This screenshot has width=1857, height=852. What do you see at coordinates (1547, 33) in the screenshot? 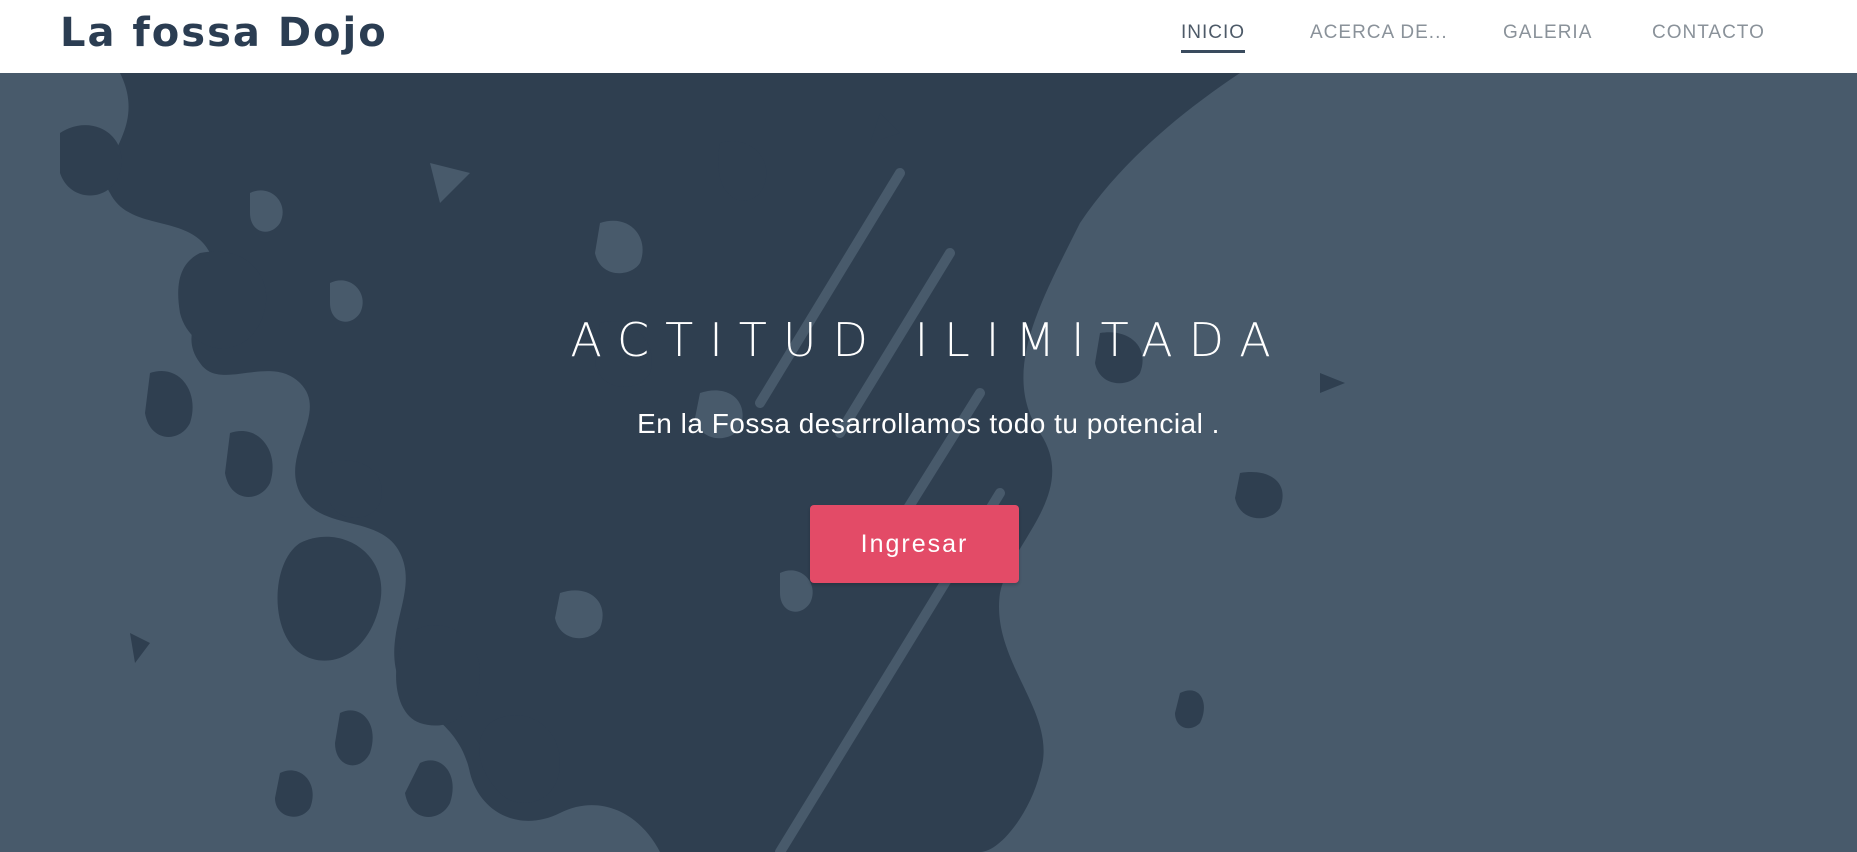
I see `nav-link-galeria: GALERIA` at bounding box center [1547, 33].